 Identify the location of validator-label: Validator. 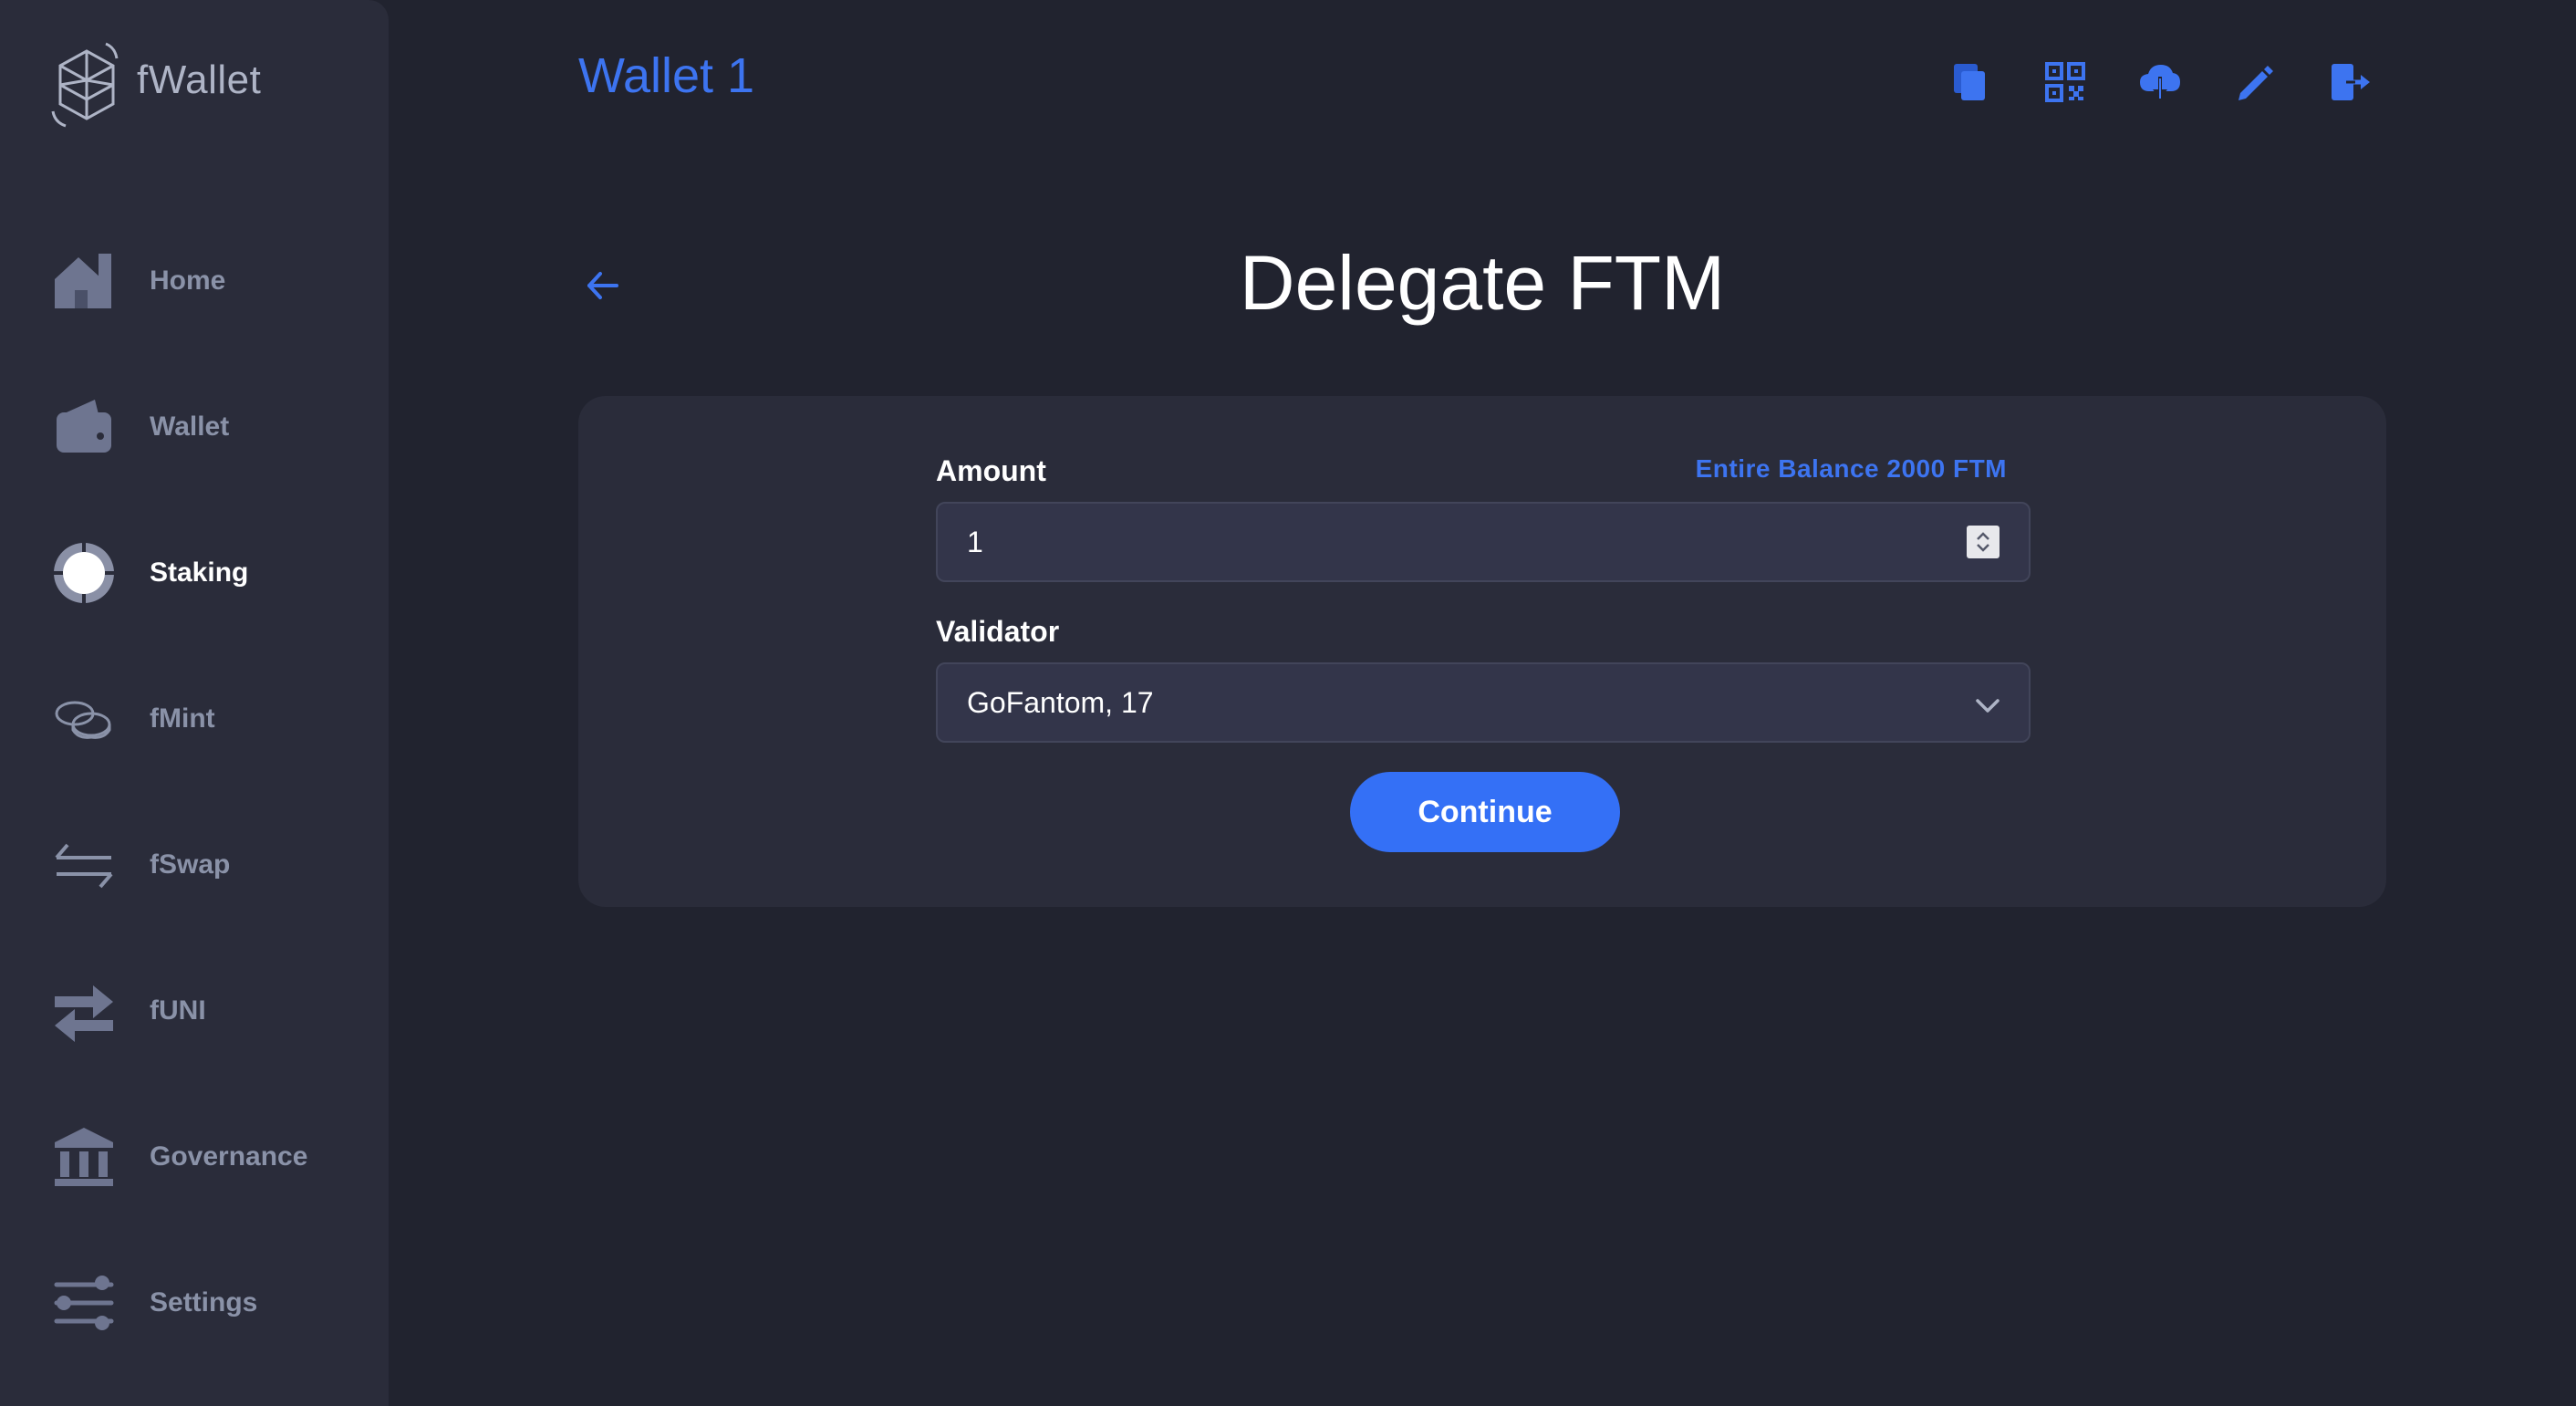
(998, 632).